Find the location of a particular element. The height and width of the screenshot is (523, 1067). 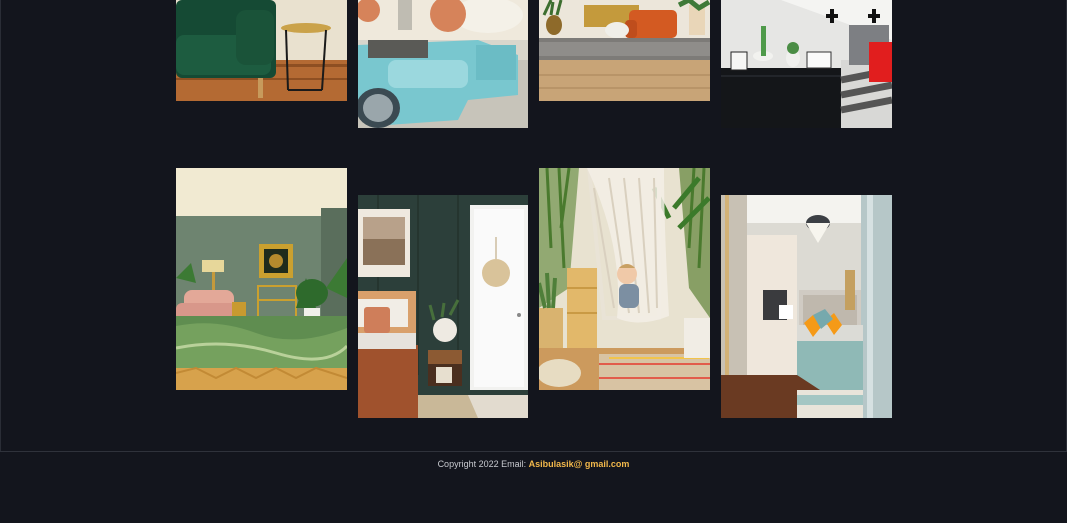

sage-green-living-room-photo is located at coordinates (261, 279).